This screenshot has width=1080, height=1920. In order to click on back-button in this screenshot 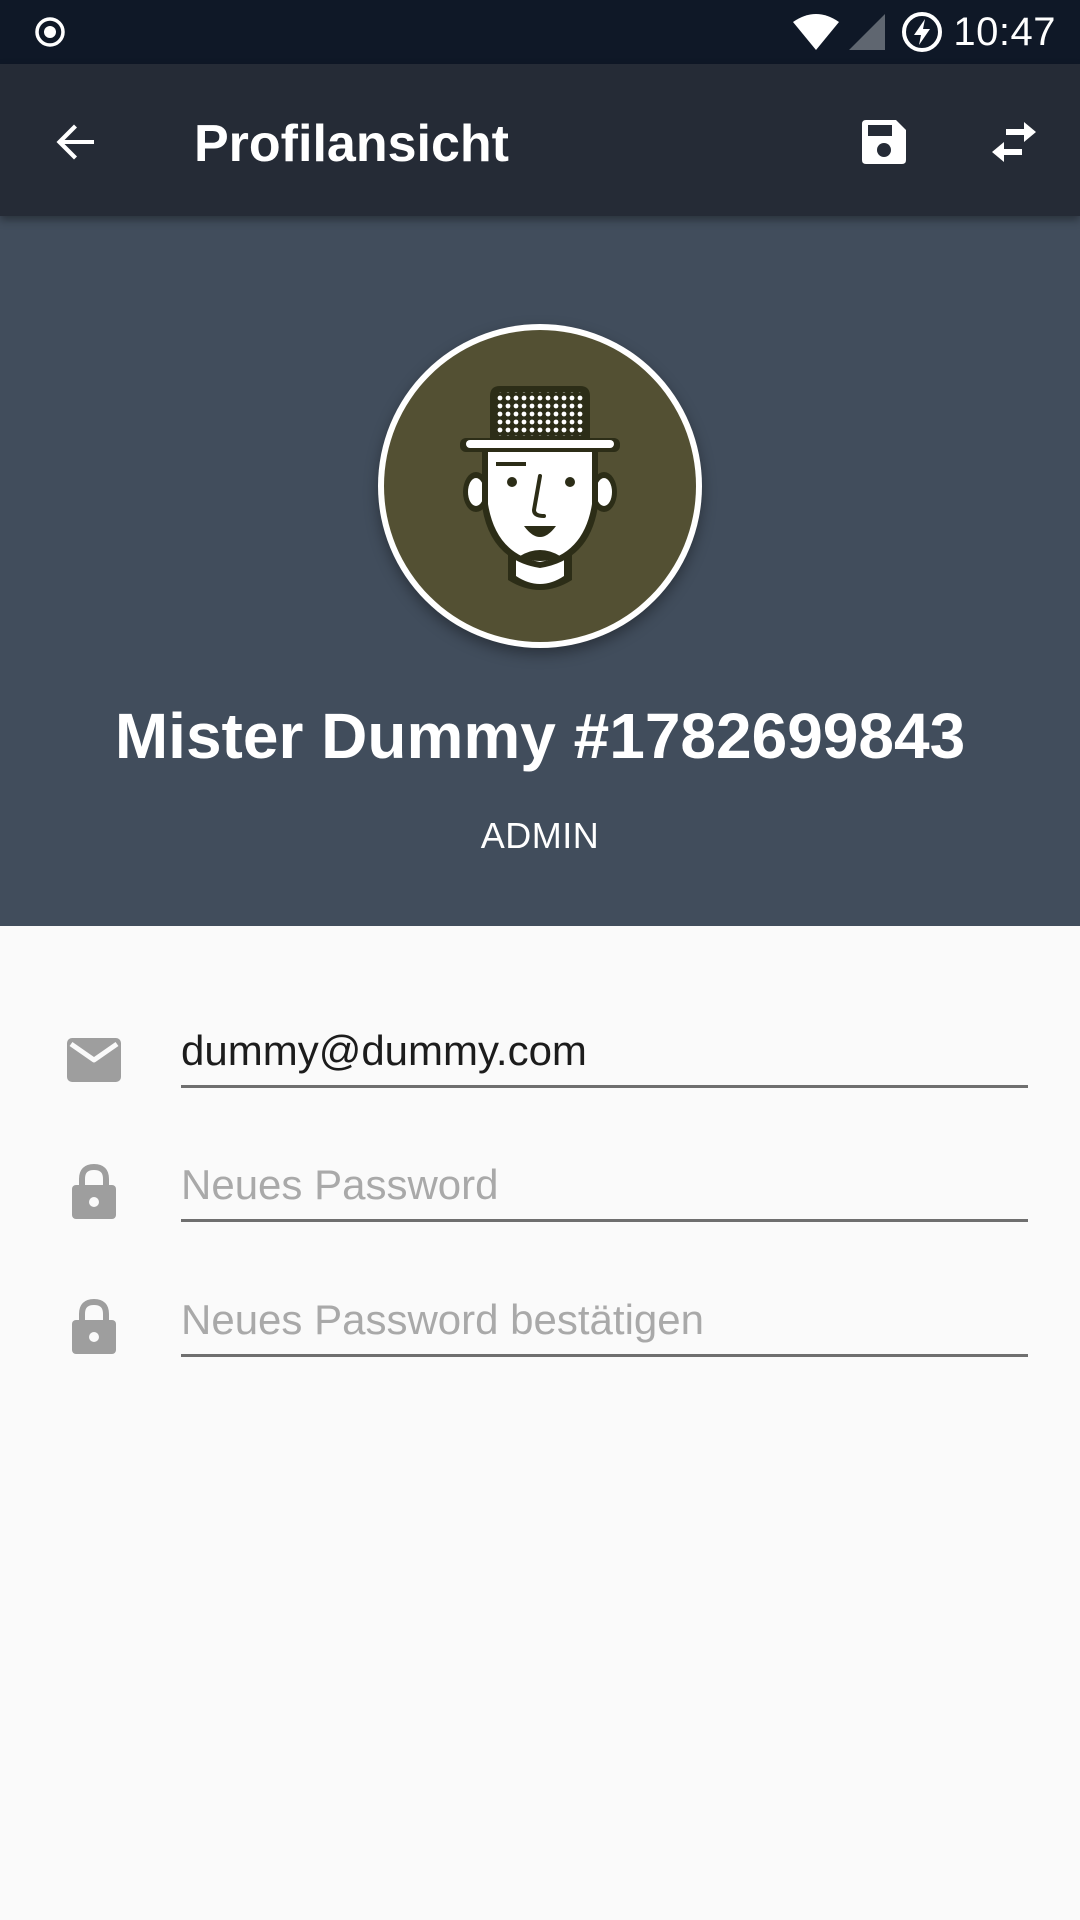, I will do `click(76, 144)`.